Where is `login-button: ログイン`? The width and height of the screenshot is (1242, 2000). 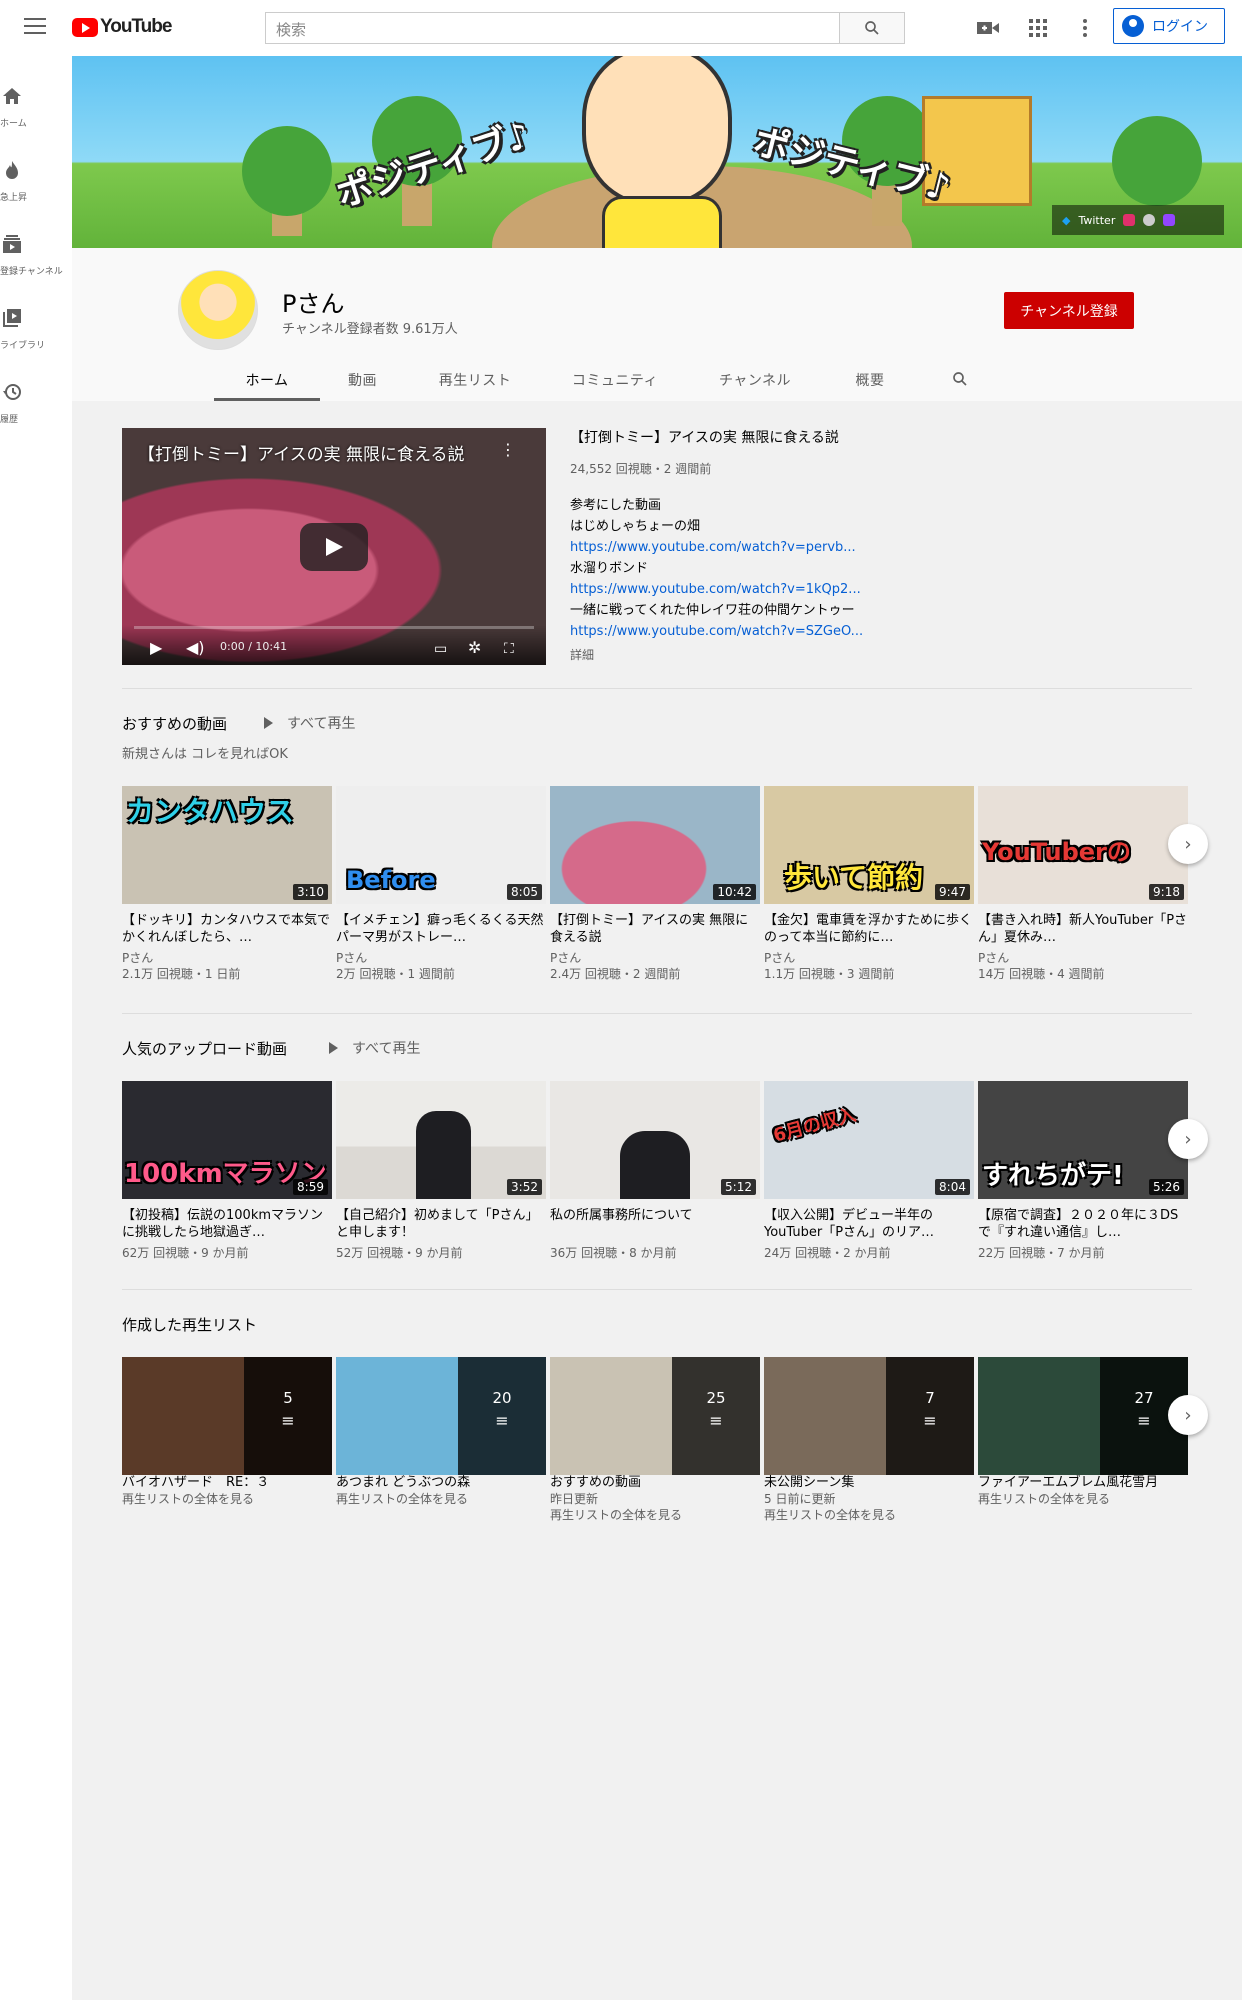
login-button: ログイン is located at coordinates (1169, 26).